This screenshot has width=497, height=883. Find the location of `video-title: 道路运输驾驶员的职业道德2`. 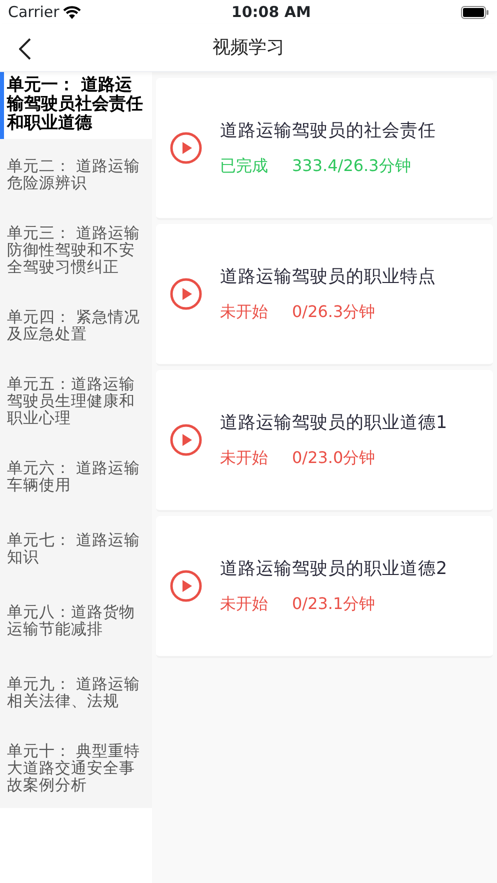

video-title: 道路运输驾驶员的职业道德2 is located at coordinates (334, 569).